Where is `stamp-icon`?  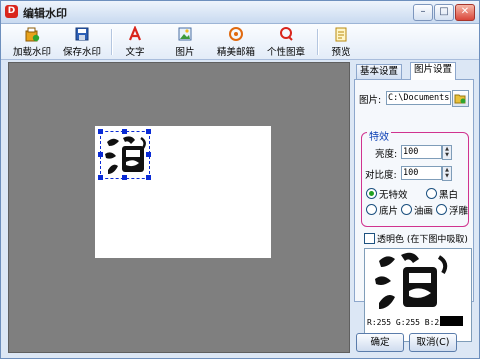 stamp-icon is located at coordinates (286, 34).